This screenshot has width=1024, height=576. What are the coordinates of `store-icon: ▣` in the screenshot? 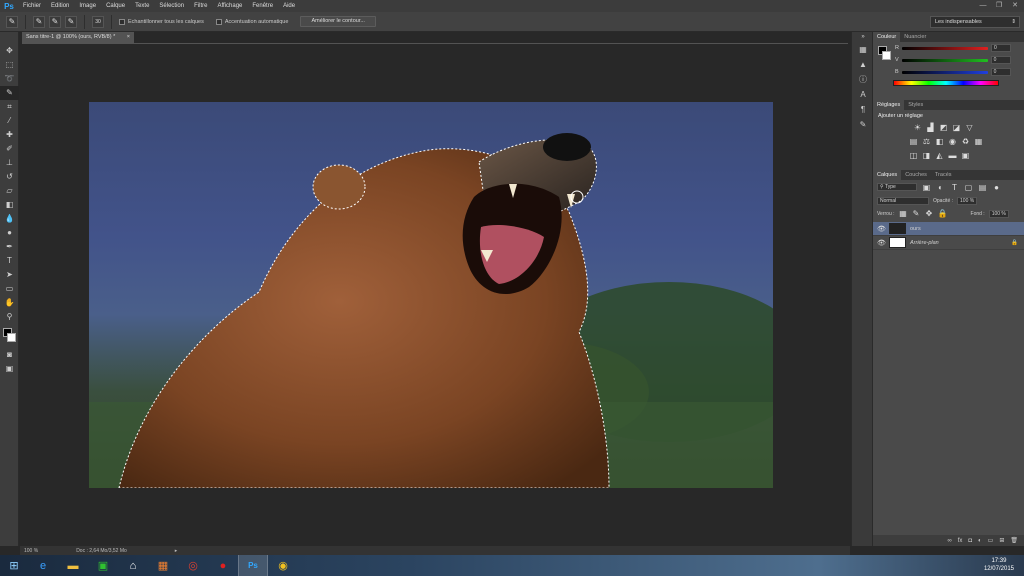 It's located at (103, 565).